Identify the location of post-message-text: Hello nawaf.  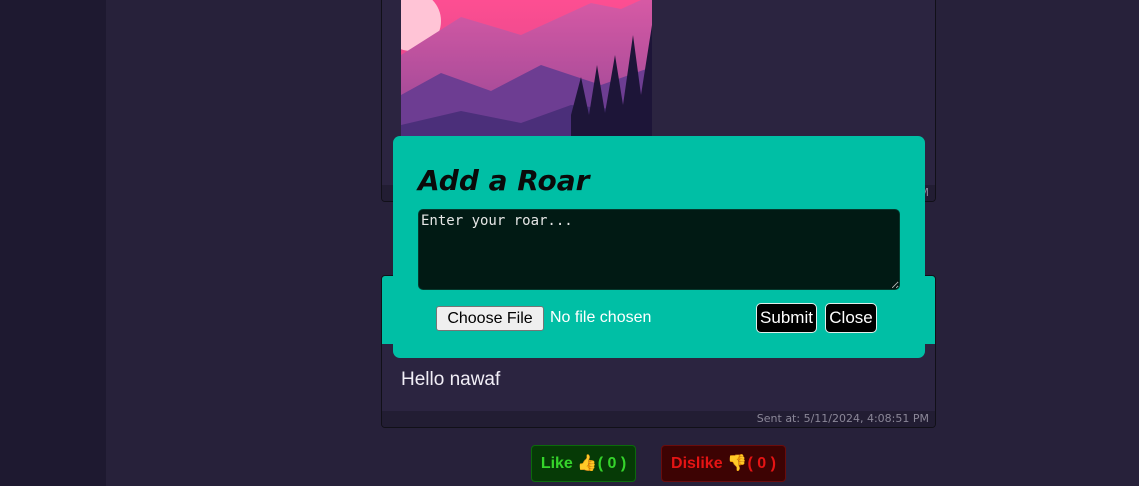
(451, 379).